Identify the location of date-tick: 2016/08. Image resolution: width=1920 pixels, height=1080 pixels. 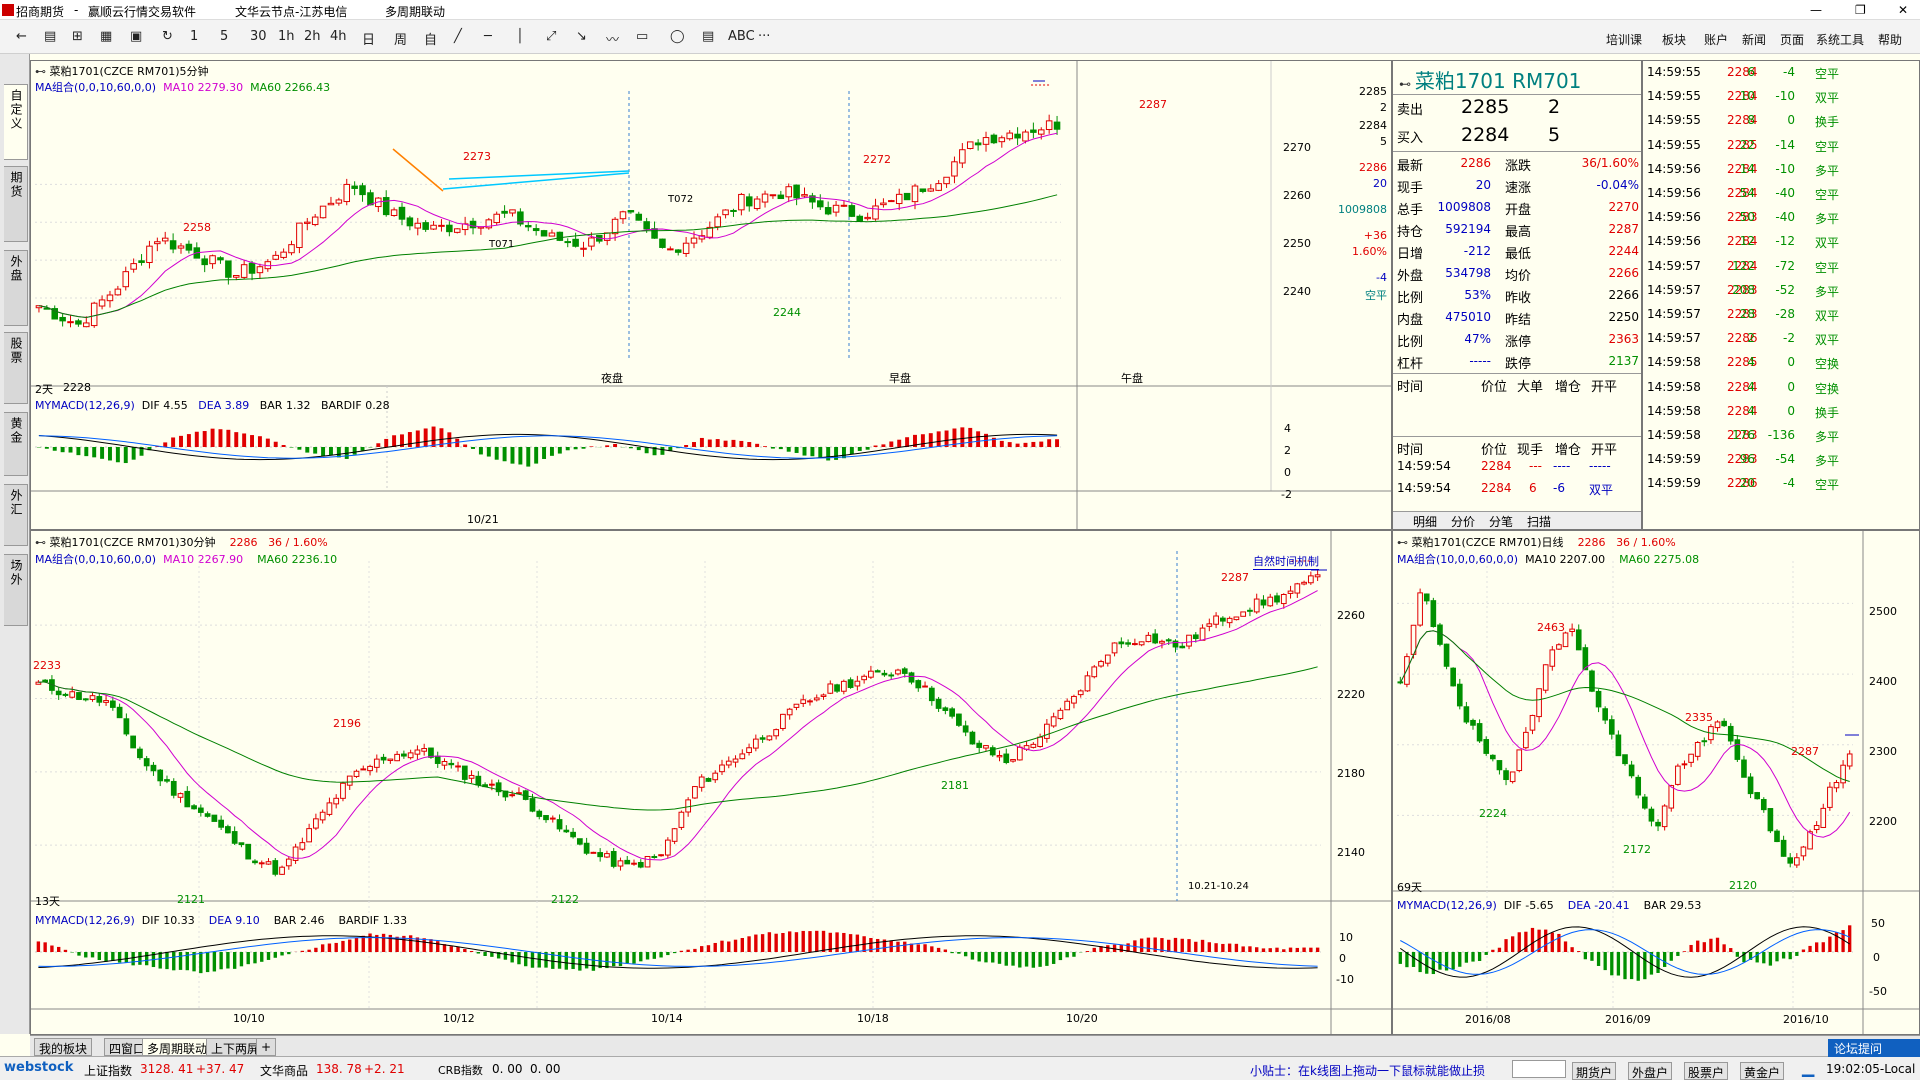
(1488, 1019).